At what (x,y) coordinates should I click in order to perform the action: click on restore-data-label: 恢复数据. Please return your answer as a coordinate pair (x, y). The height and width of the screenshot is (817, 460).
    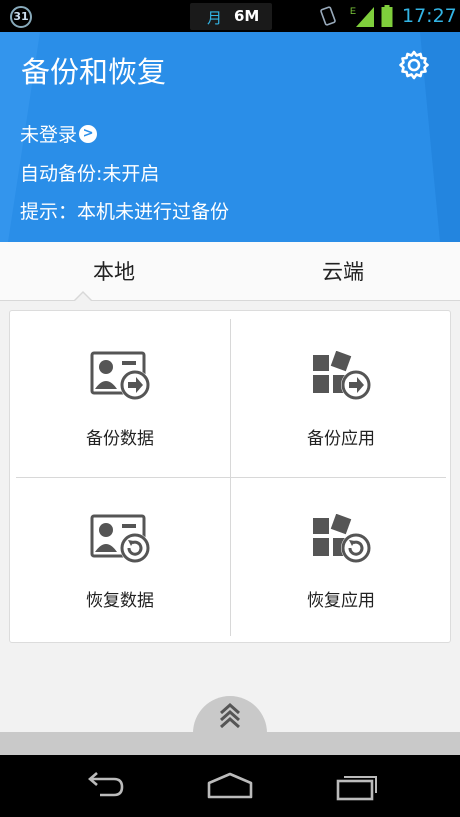
    Looking at the image, I should click on (120, 601).